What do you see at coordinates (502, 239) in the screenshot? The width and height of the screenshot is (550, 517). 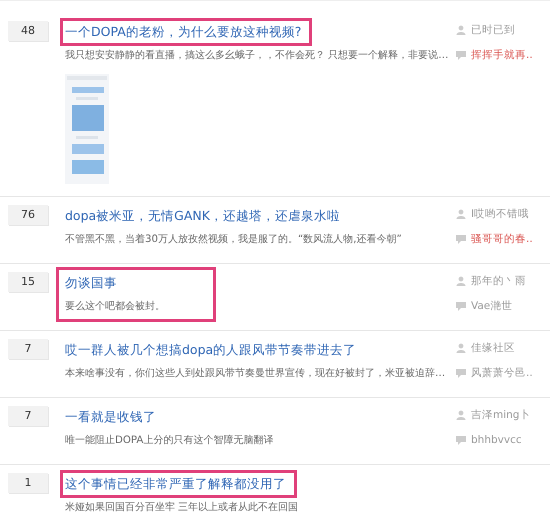 I see `last-reply-name: 骚哥哥的春..` at bounding box center [502, 239].